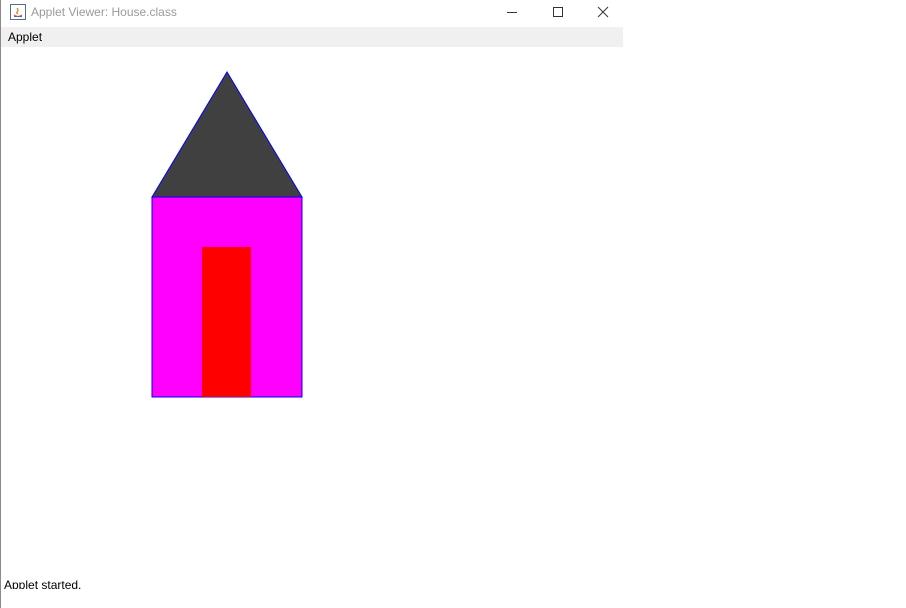  What do you see at coordinates (104, 12) in the screenshot?
I see `window-title: Applet Viewer: House.class` at bounding box center [104, 12].